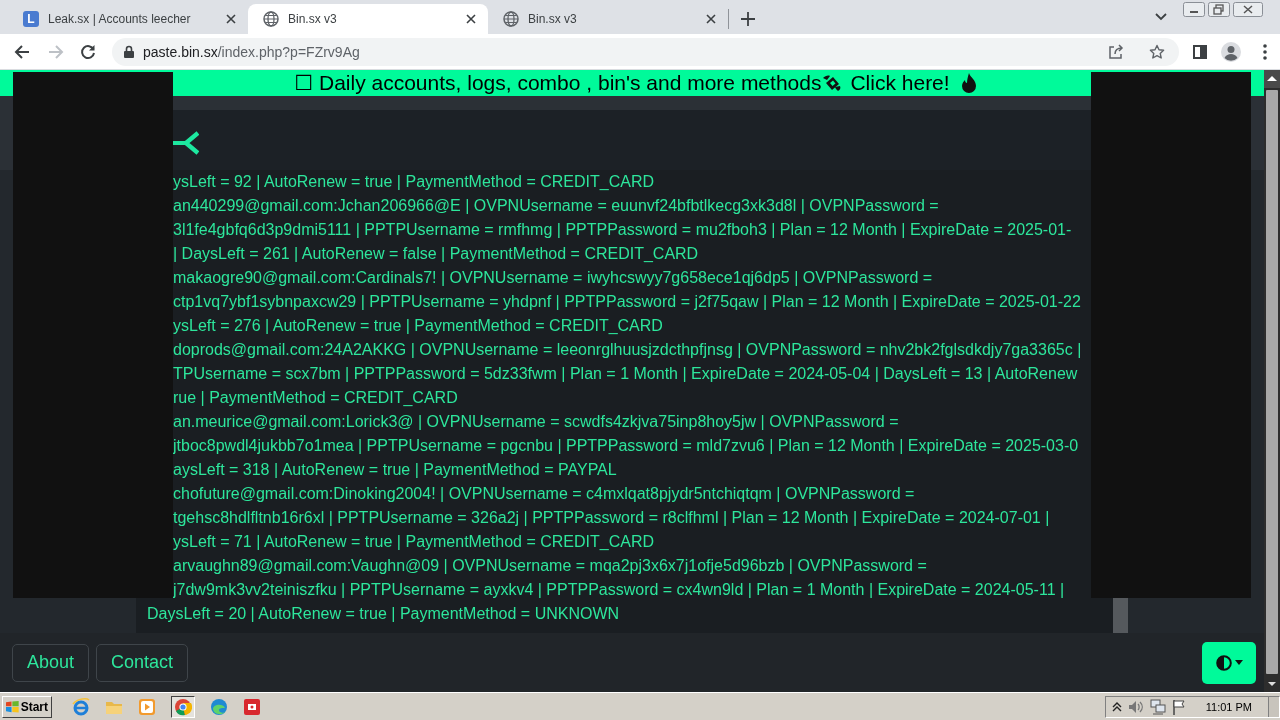  Describe the element at coordinates (627, 302) in the screenshot. I see `paste-line: ctp1vq7ybf1sybnpaxcw29 | PPTPUsername = yhdpnf | PPTPPassword = j2f75qaw | Plan = 12 Month | ExpireDate = 2025-01-22` at that location.